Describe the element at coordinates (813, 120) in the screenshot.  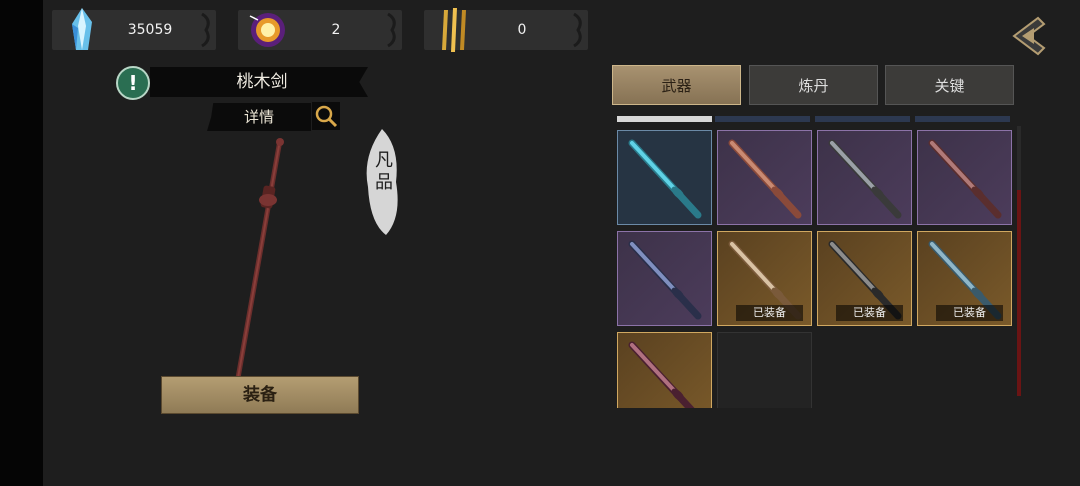
I see `previous-row-edge` at that location.